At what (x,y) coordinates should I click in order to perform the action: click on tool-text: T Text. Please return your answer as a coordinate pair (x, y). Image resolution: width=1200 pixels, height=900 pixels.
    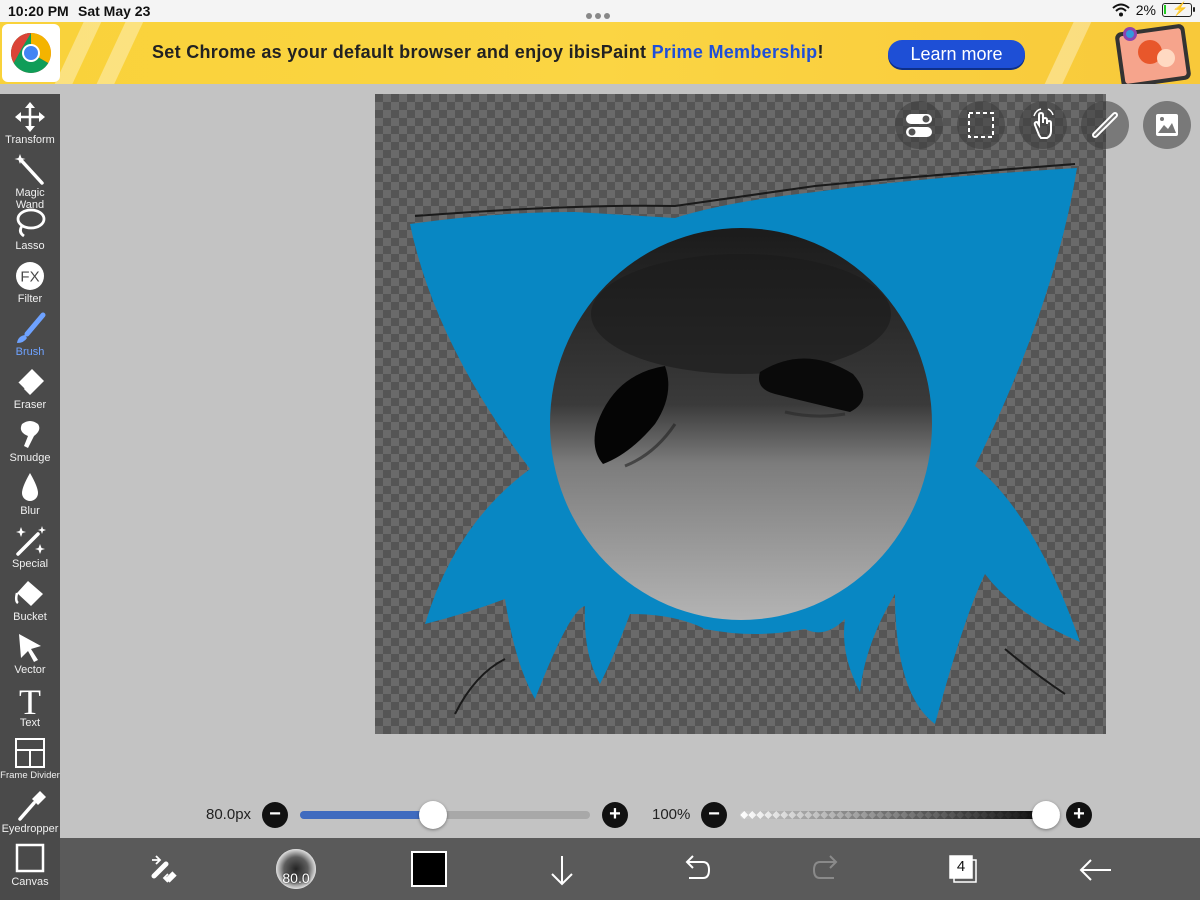
    Looking at the image, I should click on (30, 705).